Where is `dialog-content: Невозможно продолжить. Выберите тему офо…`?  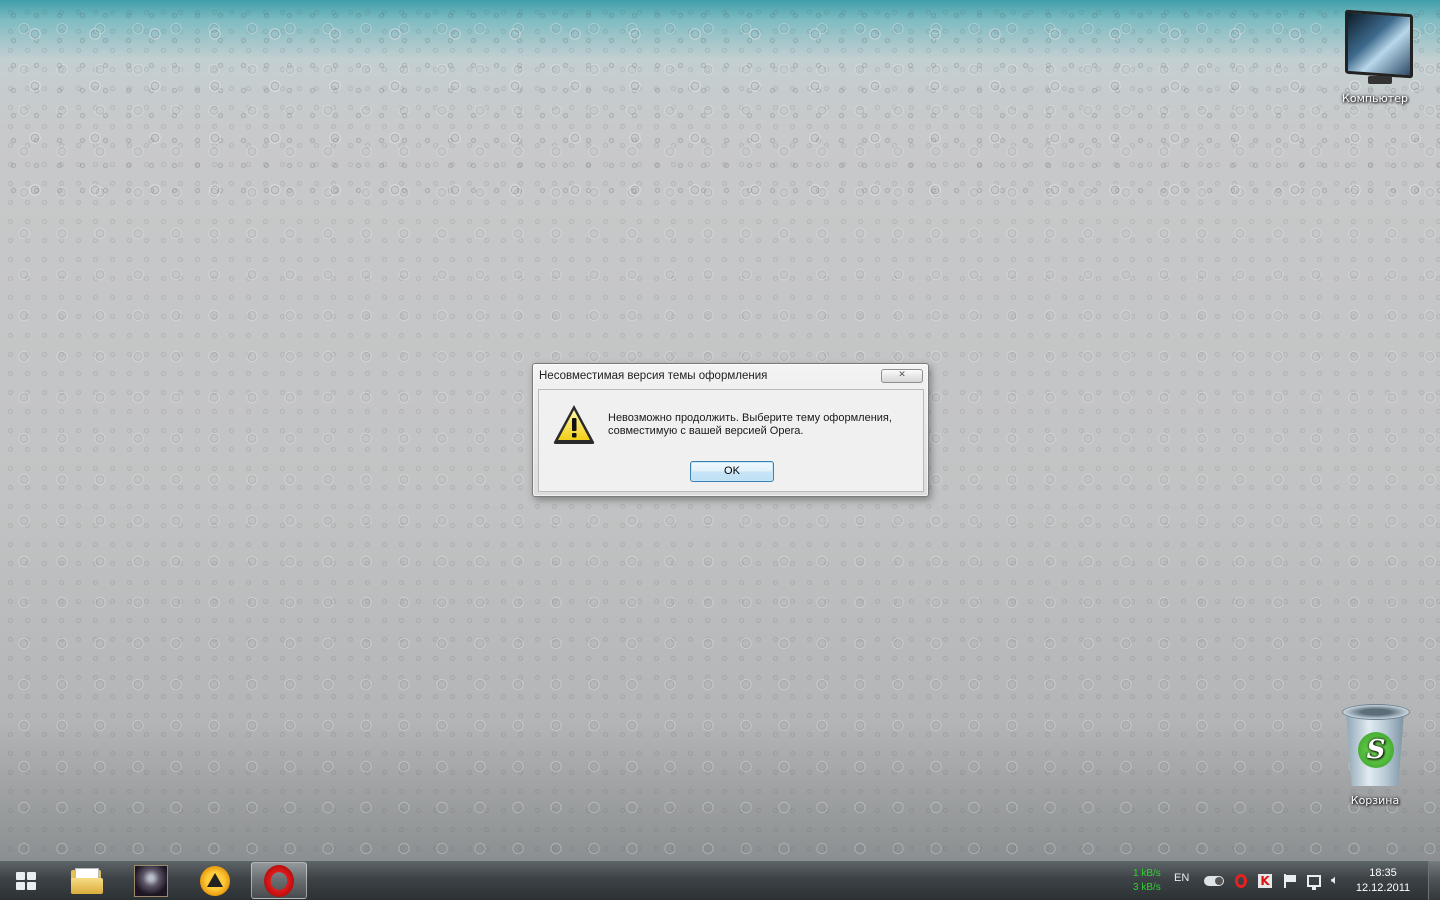
dialog-content: Невозможно продолжить. Выберите тему офо… is located at coordinates (731, 440).